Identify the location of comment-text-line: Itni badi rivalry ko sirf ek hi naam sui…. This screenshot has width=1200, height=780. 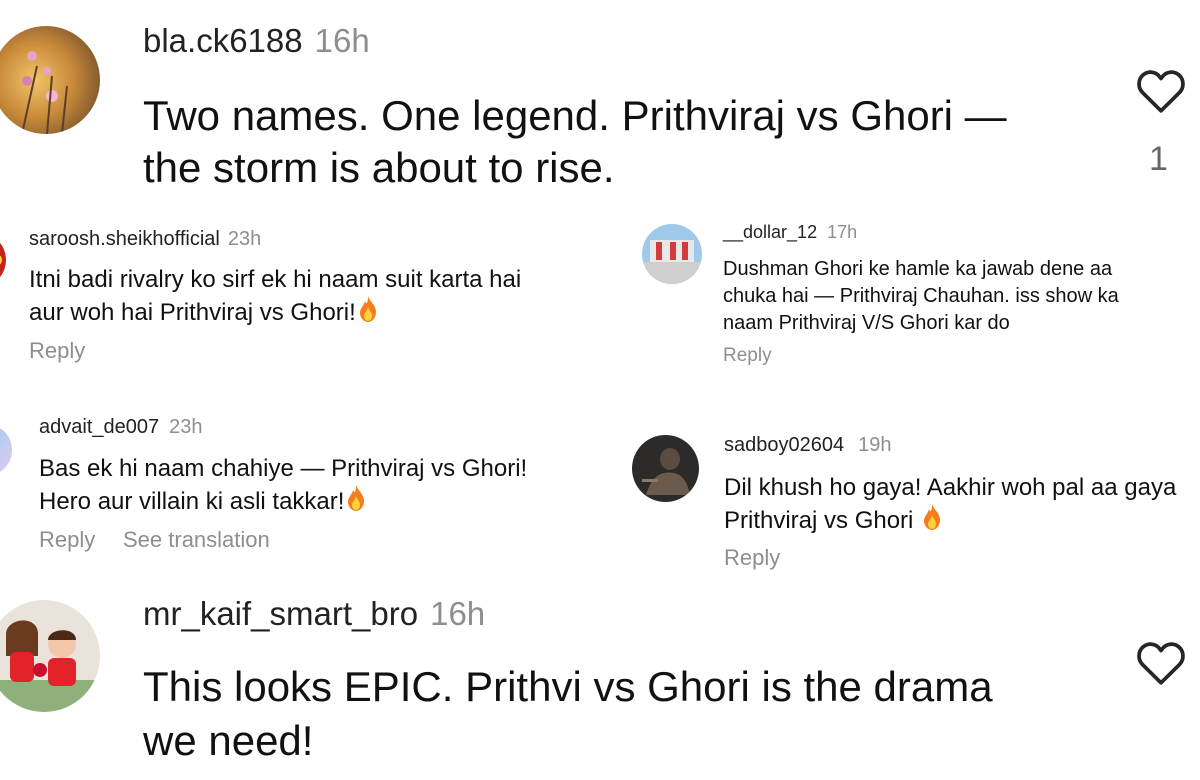
(275, 279).